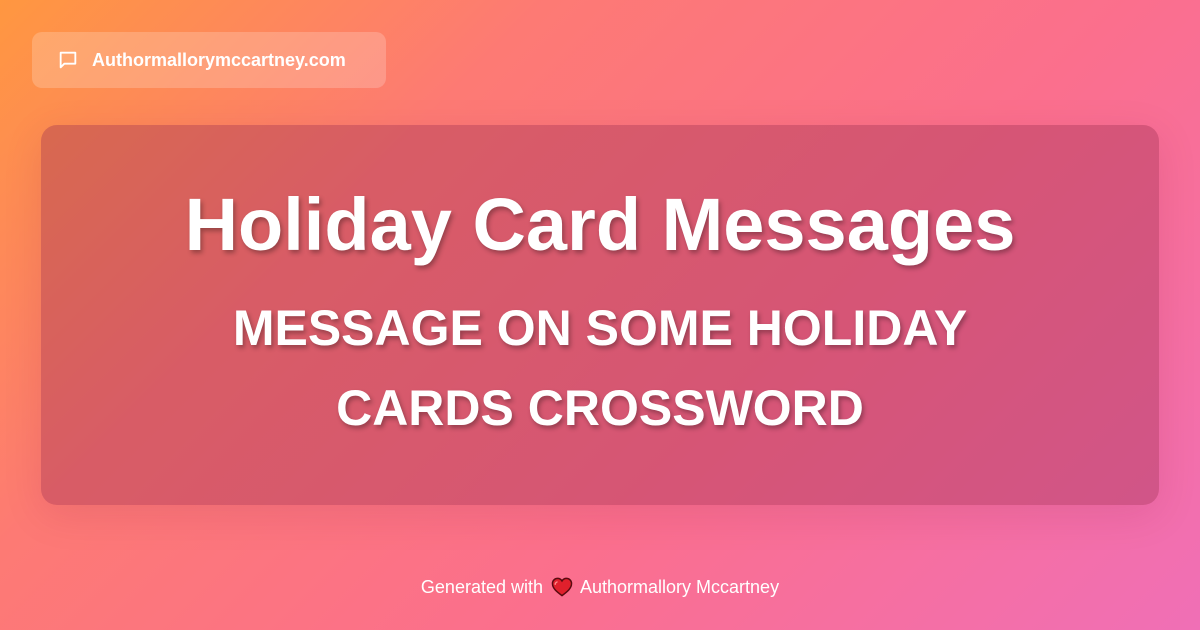 This screenshot has height=630, width=1200. I want to click on chat-bubble-icon, so click(68, 60).